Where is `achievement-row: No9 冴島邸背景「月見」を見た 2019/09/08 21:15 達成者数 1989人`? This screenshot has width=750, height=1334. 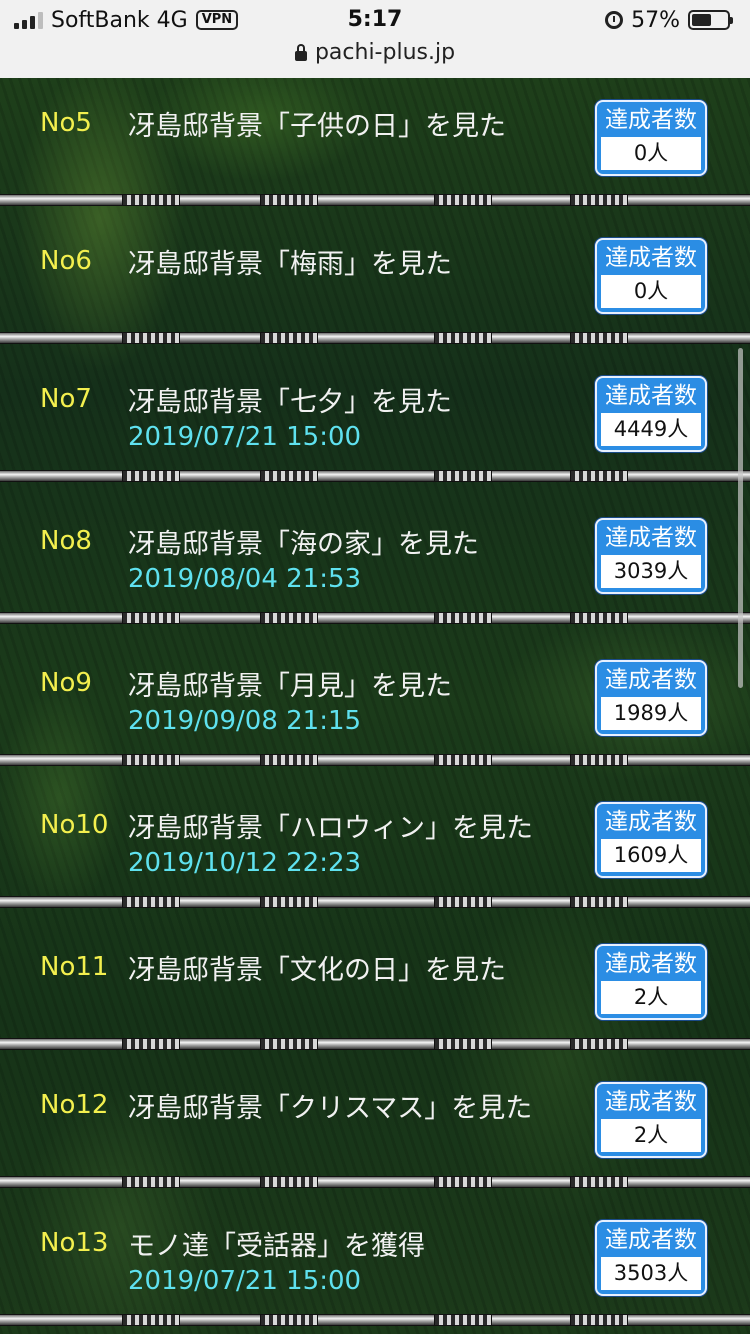
achievement-row: No9 冴島邸背景「月見」を見た 2019/09/08 21:15 達成者数 1989人 is located at coordinates (375, 709).